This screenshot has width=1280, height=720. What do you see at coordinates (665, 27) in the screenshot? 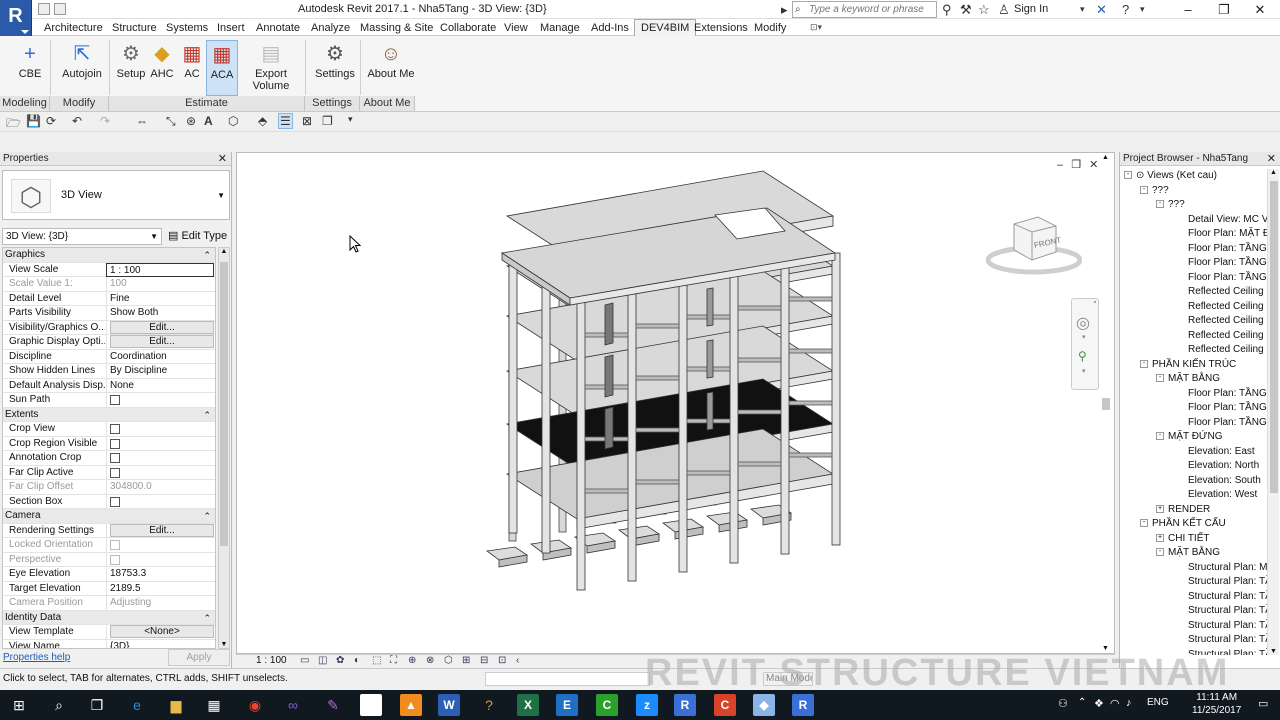
I see `tab-dev4bim: DEV4BIM` at bounding box center [665, 27].